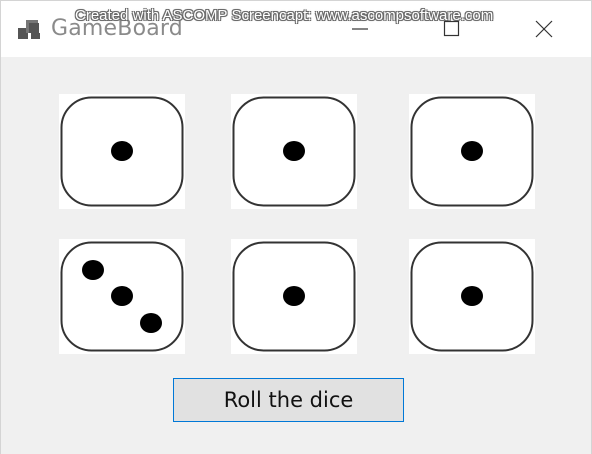 This screenshot has width=592, height=454. Describe the element at coordinates (288, 400) in the screenshot. I see `roll-dice-button: Roll the dice` at that location.